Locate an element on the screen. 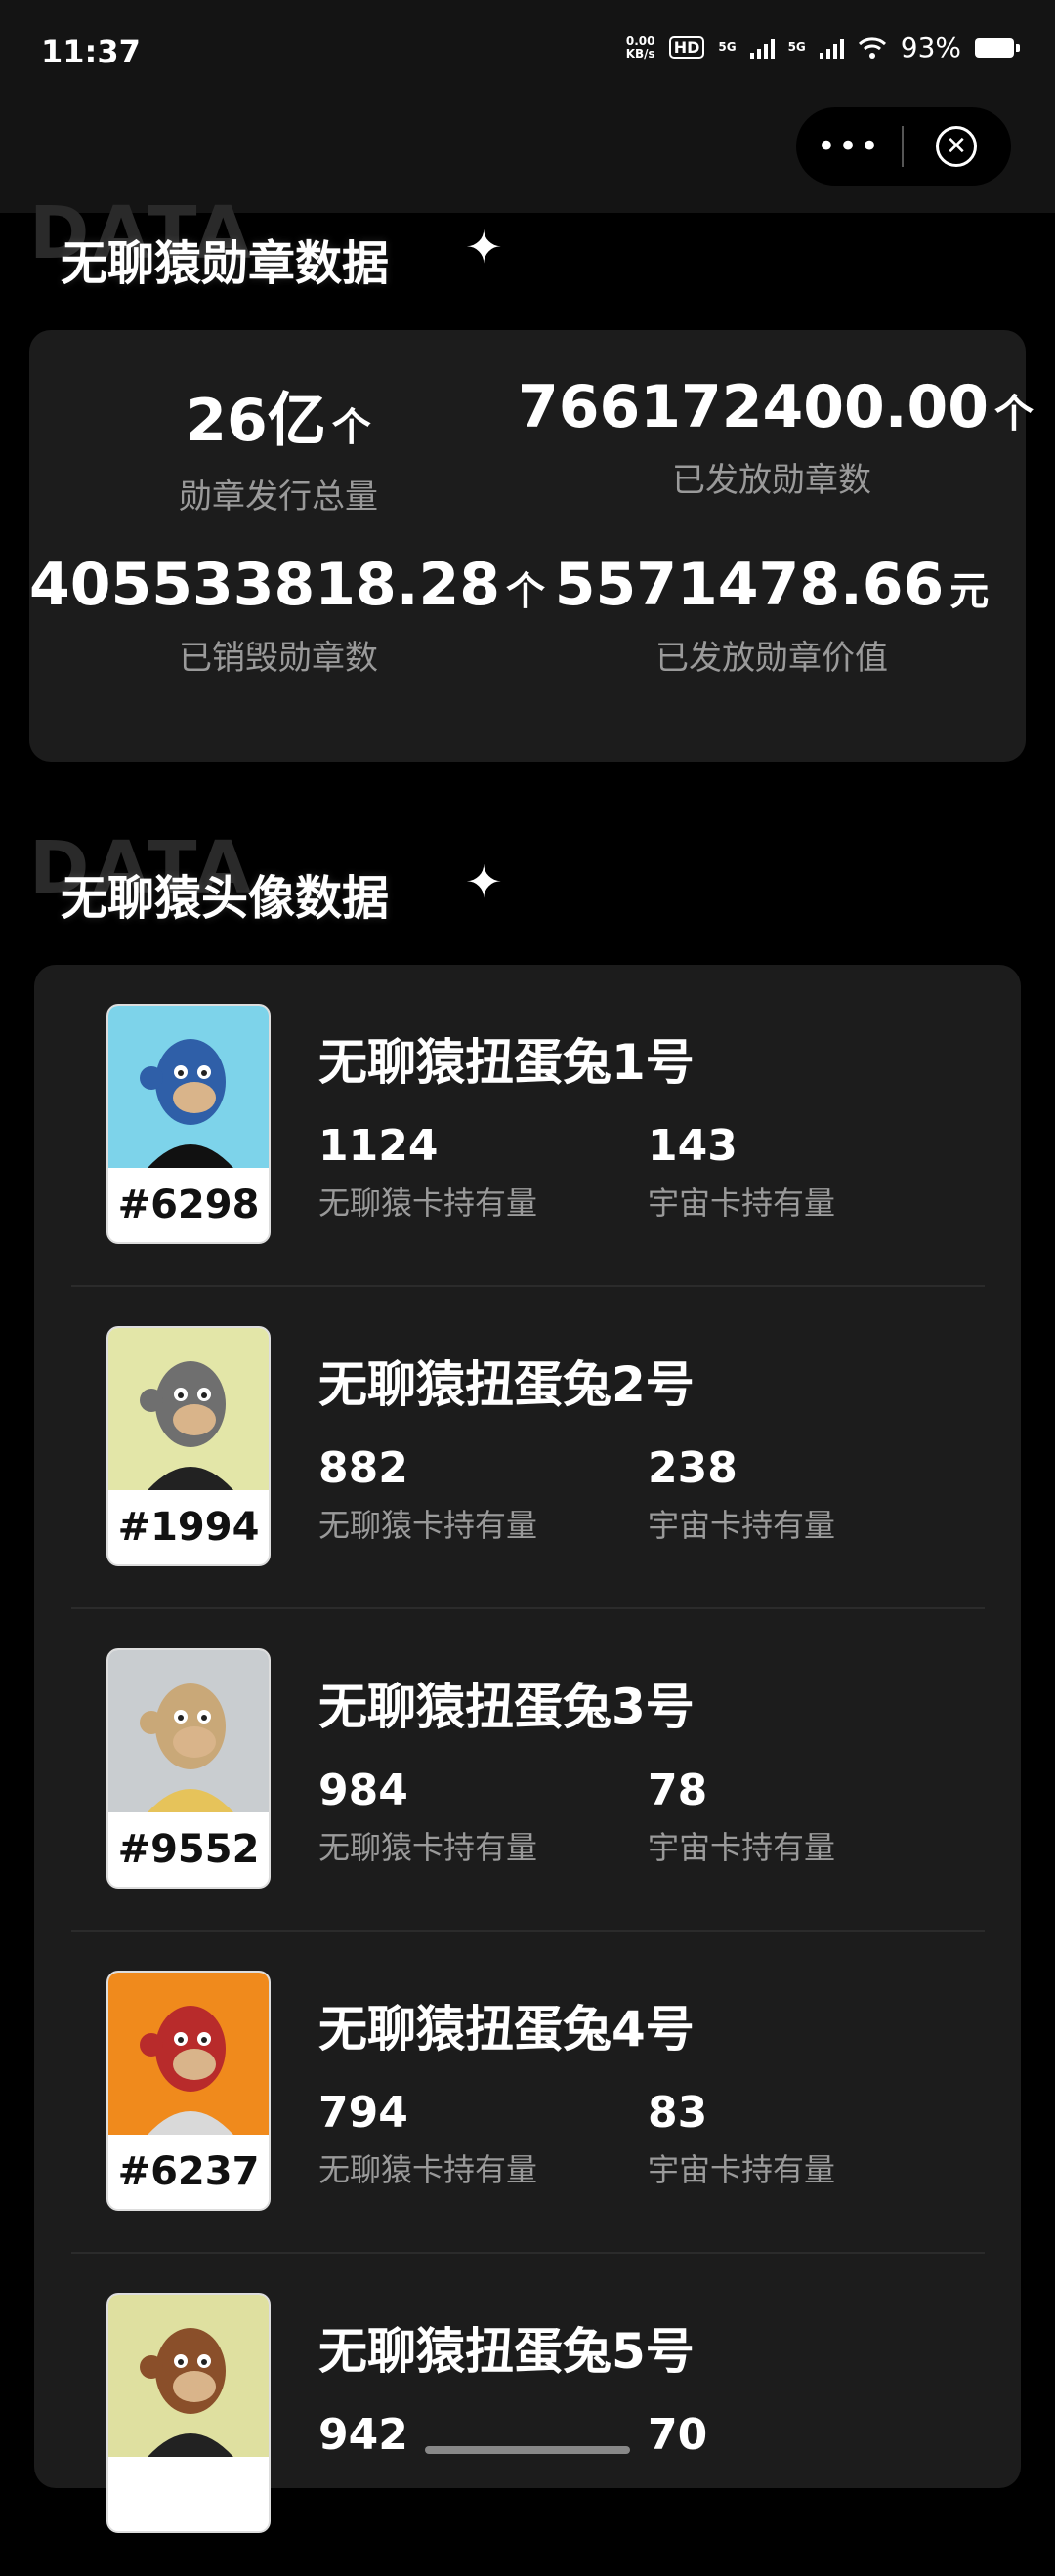 The image size is (1055, 2576). avatar-card-thumb is located at coordinates (188, 2413).